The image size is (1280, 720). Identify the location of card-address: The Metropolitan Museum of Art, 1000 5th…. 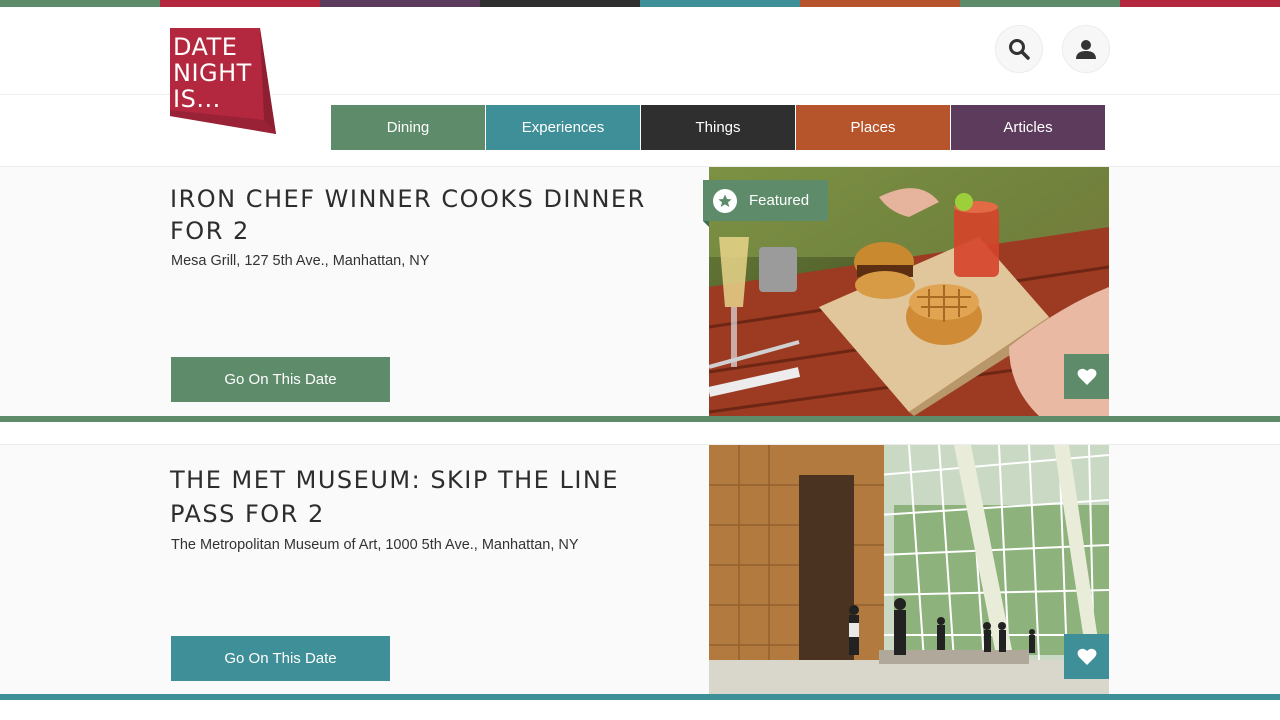
(375, 545).